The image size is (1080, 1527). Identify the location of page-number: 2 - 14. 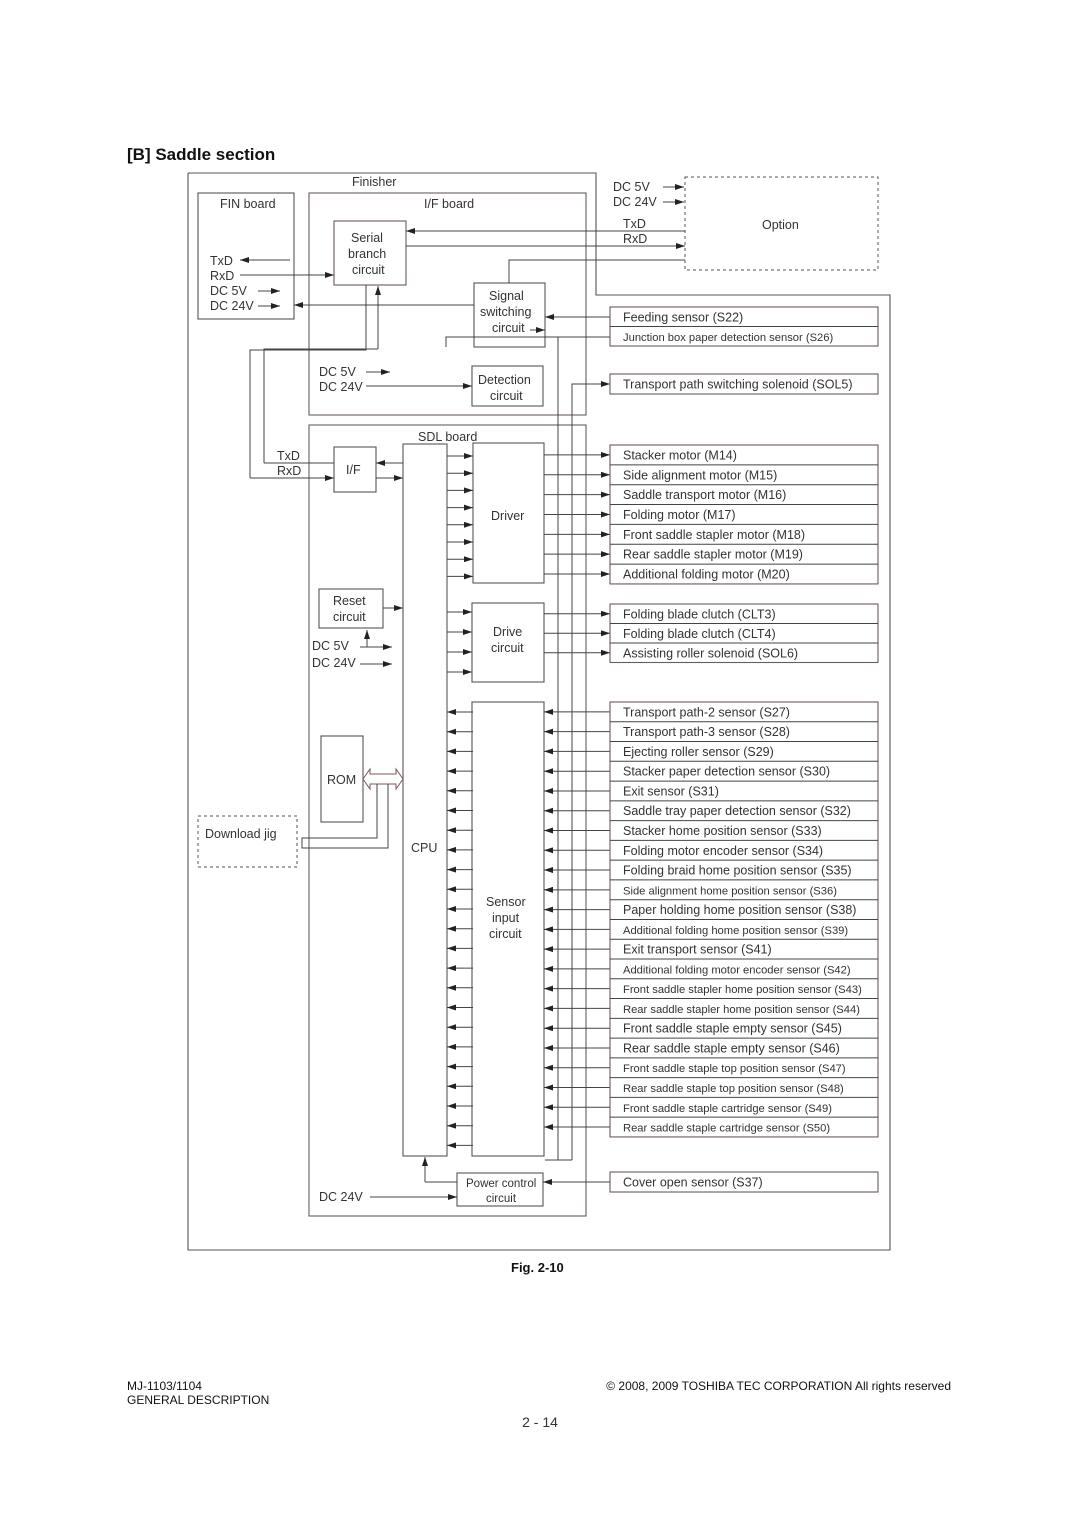
(540, 1422).